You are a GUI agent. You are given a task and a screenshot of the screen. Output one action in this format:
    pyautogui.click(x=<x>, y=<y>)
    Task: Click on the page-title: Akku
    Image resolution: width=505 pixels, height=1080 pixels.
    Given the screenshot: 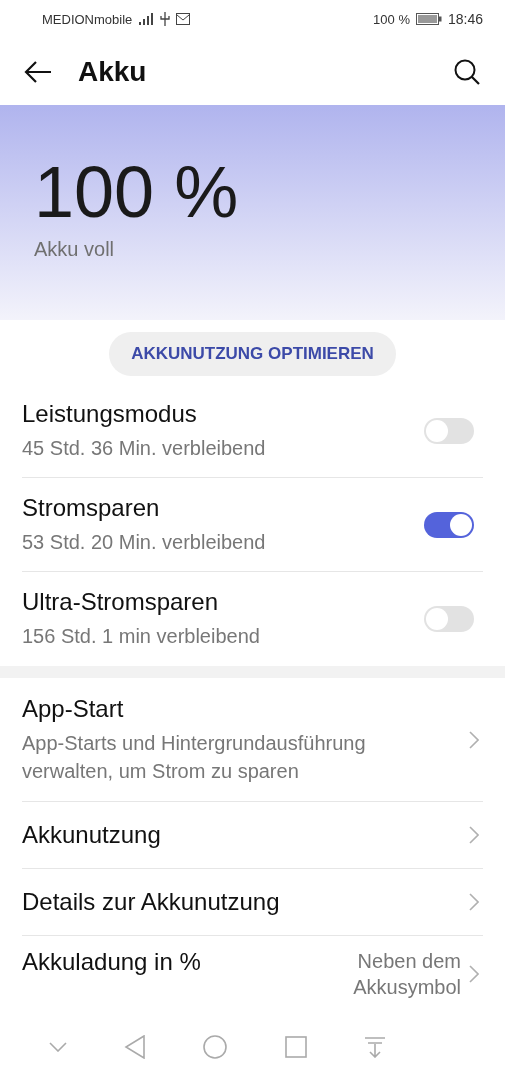 What is the action you would take?
    pyautogui.click(x=113, y=71)
    